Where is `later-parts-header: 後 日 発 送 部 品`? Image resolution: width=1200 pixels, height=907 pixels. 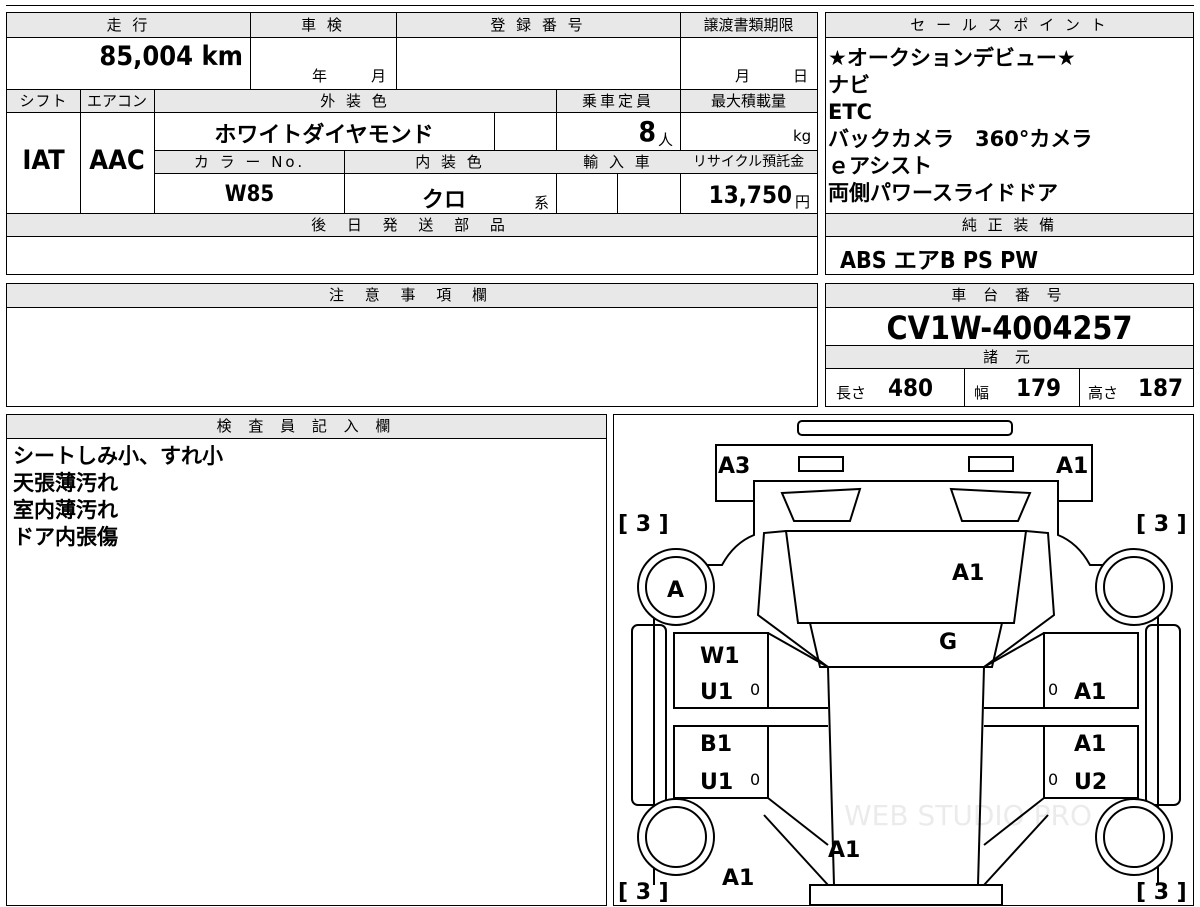
later-parts-header: 後 日 発 送 部 品 is located at coordinates (412, 225).